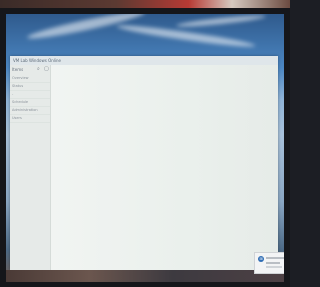 This screenshot has width=320, height=287. Describe the element at coordinates (30, 103) in the screenshot. I see `sidebar-item: Schedule` at that location.